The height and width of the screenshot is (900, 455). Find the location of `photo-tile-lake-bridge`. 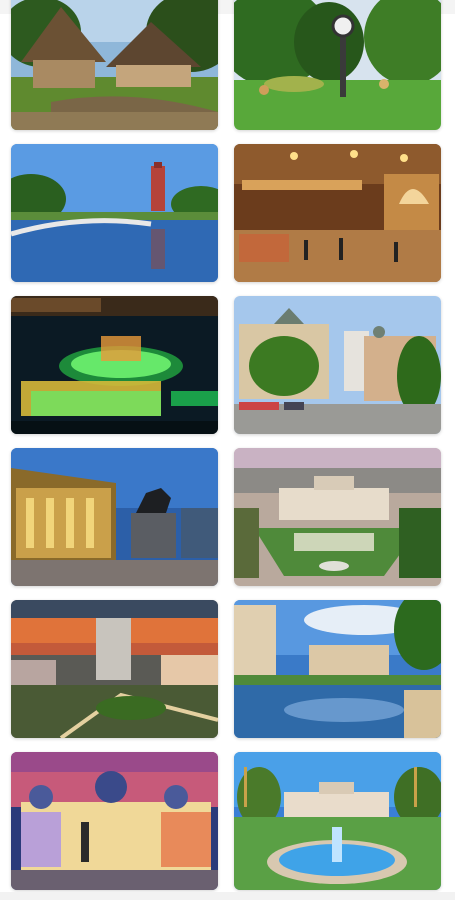

photo-tile-lake-bridge is located at coordinates (114, 213).